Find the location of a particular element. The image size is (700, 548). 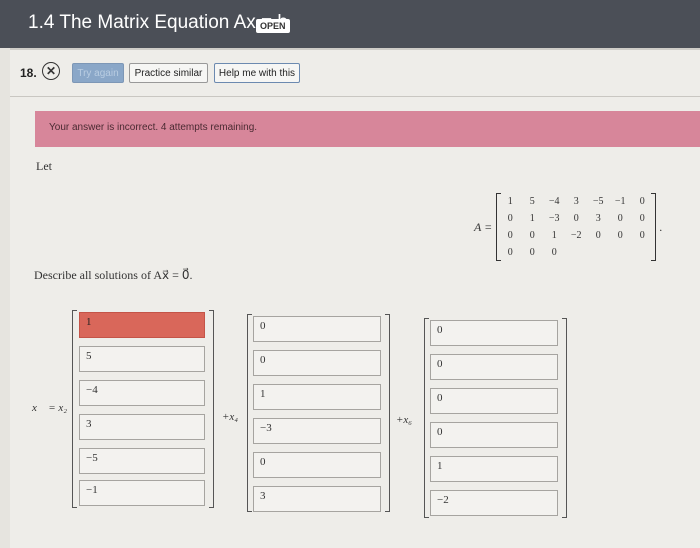

status-badge: OPEN is located at coordinates (273, 26).